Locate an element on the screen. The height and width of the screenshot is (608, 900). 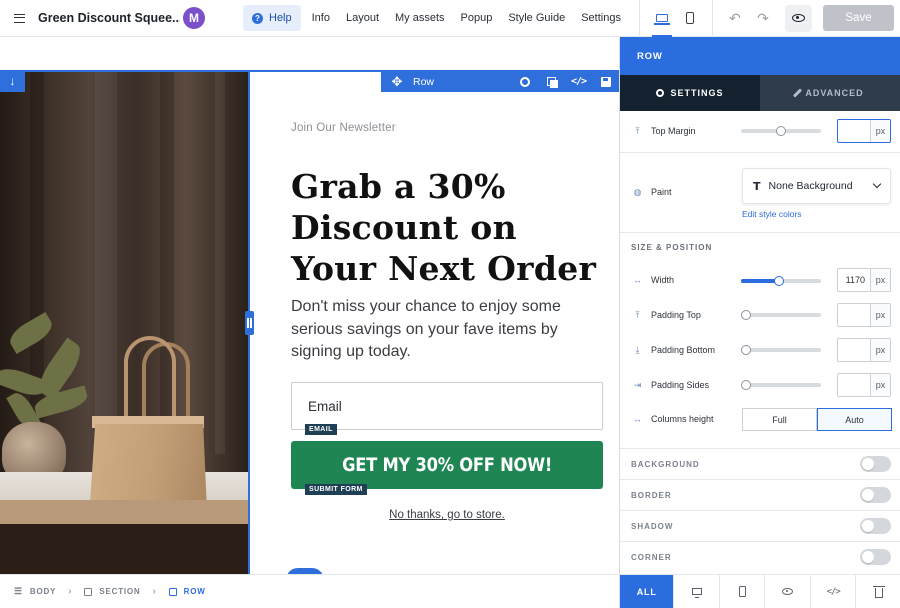
email-element-tag: EMAIL is located at coordinates (321, 429).